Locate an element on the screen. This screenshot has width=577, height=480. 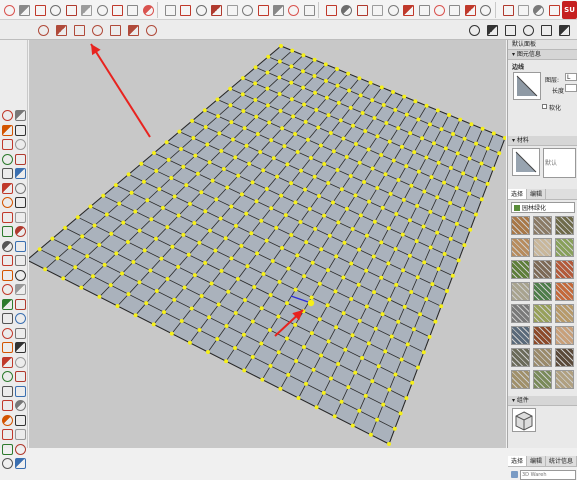
eraser-icon is located at coordinates (23, 10).